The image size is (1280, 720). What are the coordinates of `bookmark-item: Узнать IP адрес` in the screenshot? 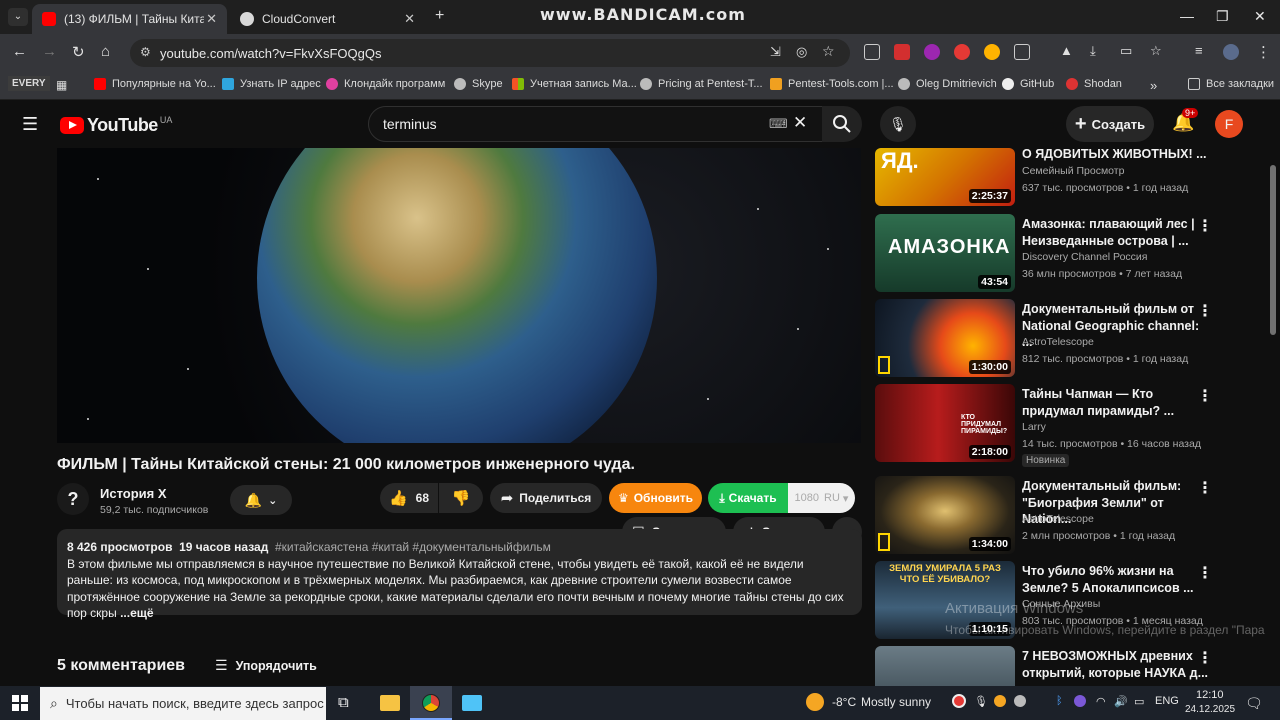 It's located at (271, 84).